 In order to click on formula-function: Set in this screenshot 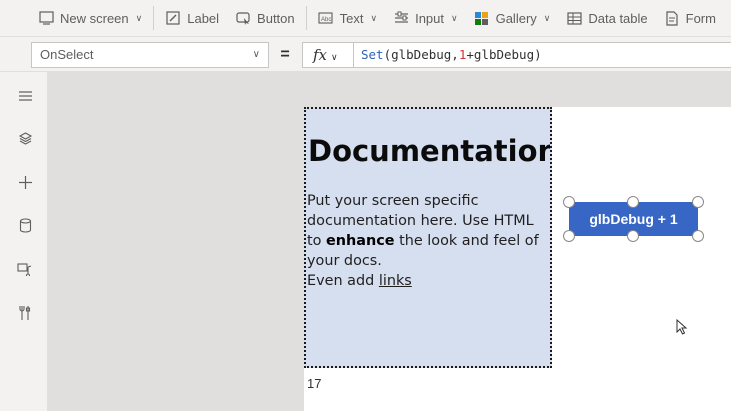, I will do `click(372, 54)`.